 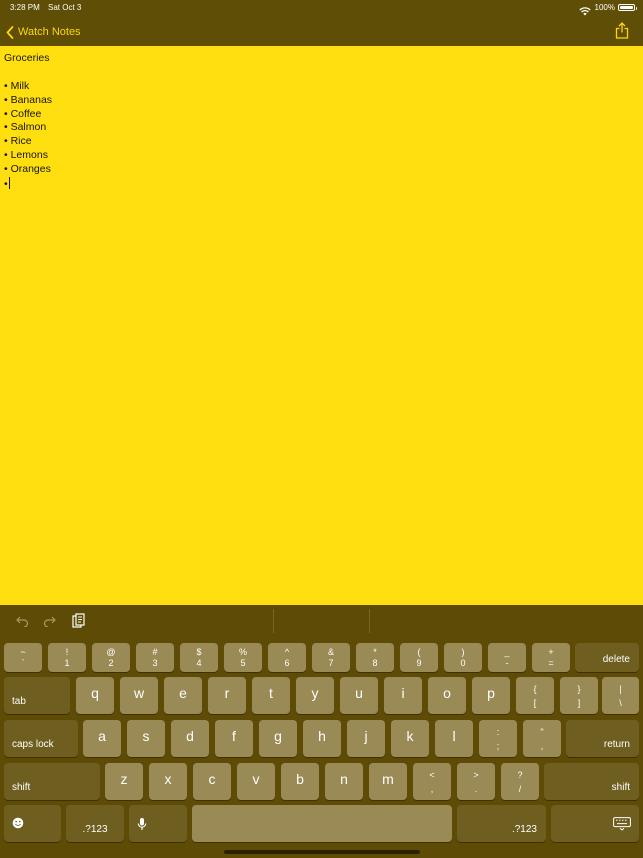 I want to click on note-title: Groceries, so click(x=27, y=58).